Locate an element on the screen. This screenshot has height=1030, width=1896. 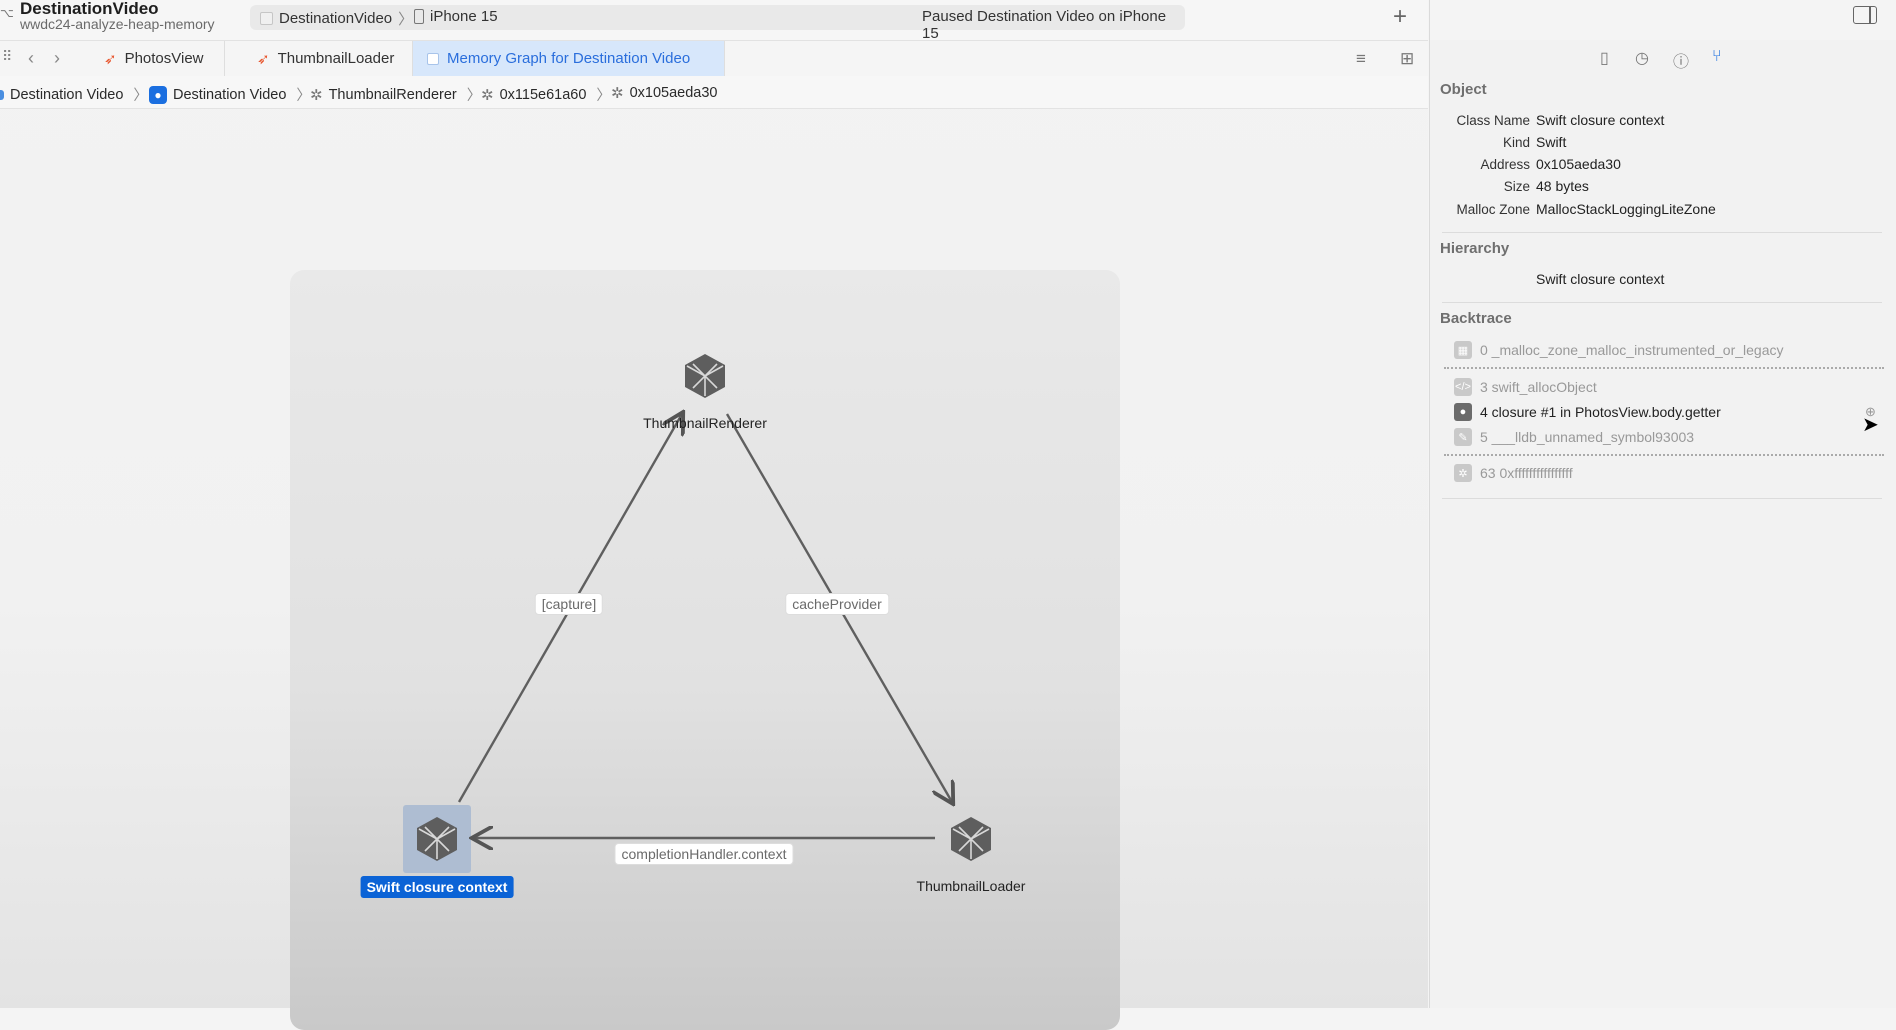
kind-value: Swift is located at coordinates (1551, 142).